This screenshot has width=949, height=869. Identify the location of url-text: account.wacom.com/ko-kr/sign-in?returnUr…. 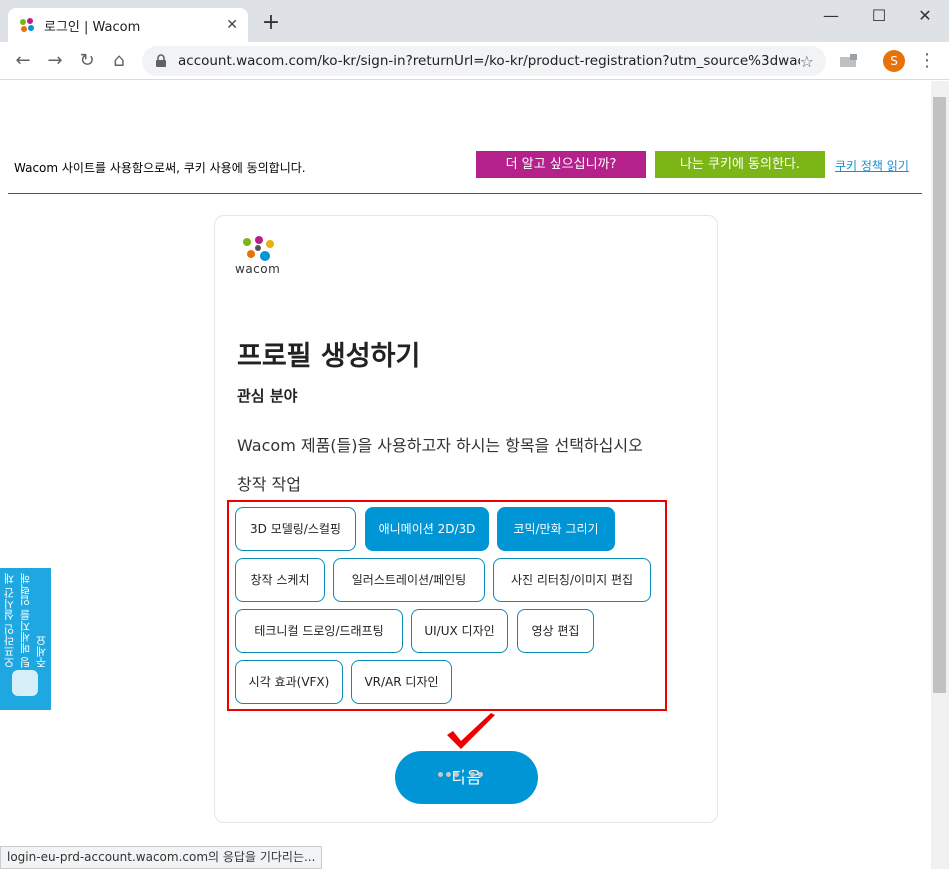
(489, 61).